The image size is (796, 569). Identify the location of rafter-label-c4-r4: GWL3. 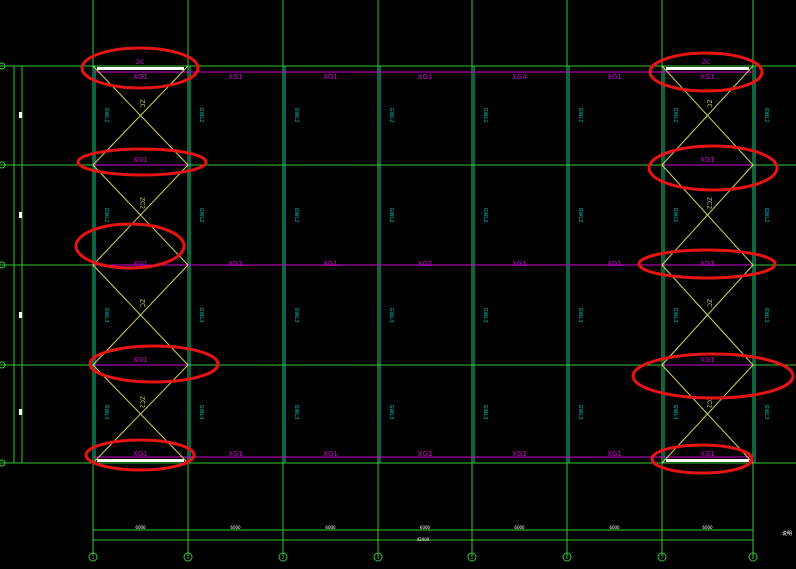
(391, 412).